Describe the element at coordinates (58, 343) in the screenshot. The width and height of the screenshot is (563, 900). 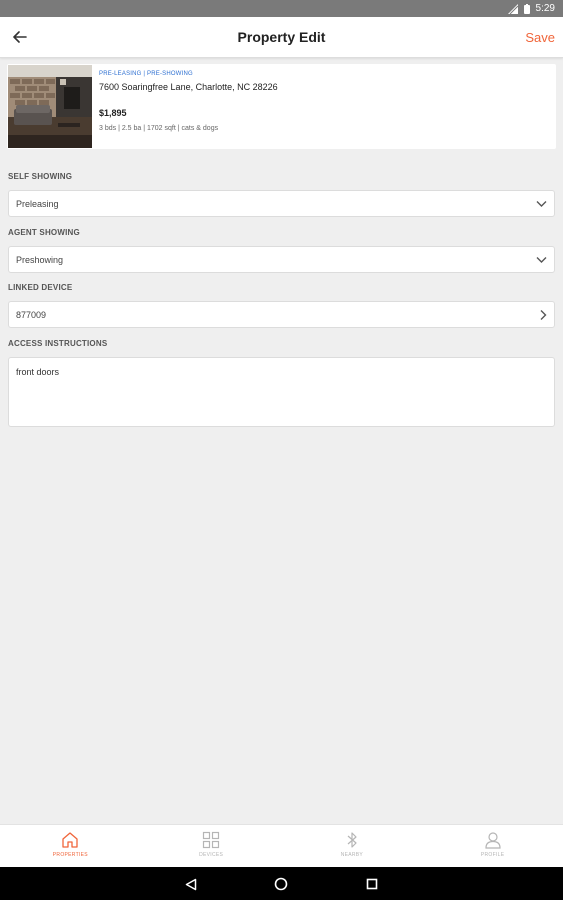
I see `access-instructions-label: ACCESS INSTRUCTIONS` at that location.